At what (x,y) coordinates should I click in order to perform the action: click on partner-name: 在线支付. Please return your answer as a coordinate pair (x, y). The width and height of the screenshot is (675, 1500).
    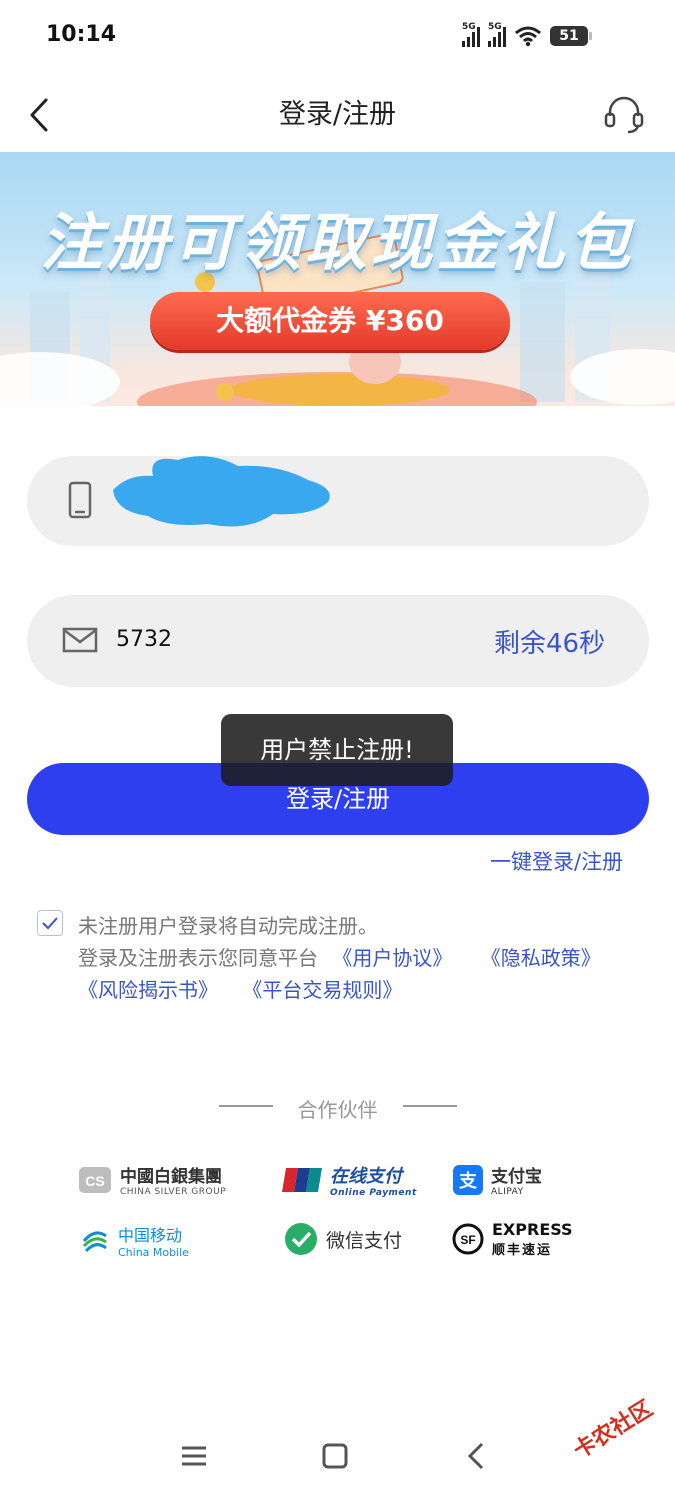
    Looking at the image, I should click on (366, 1176).